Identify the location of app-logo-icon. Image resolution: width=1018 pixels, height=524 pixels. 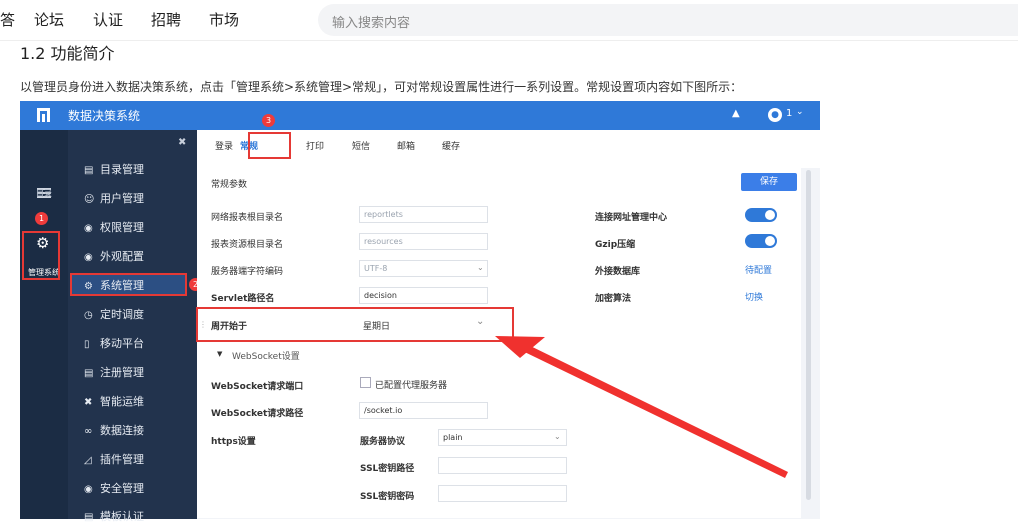
(43, 115).